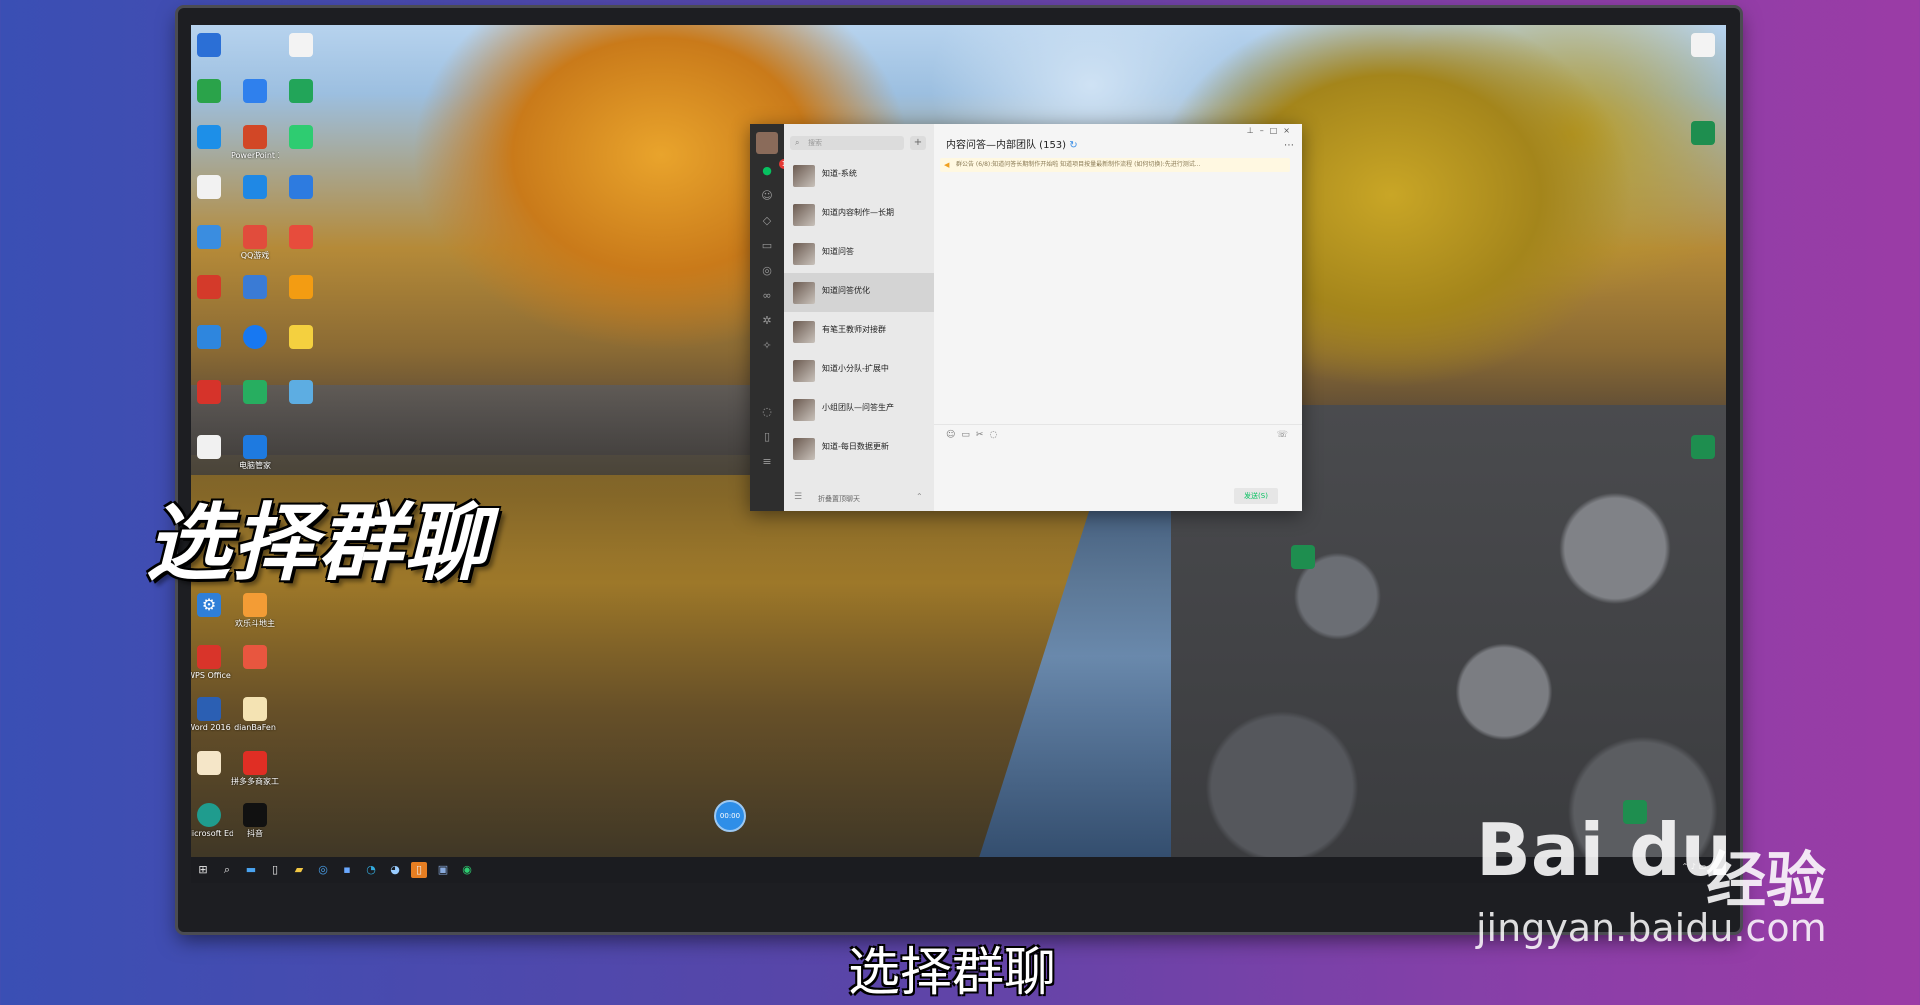 The height and width of the screenshot is (1005, 1920). What do you see at coordinates (1651, 928) in the screenshot?
I see `watermark-url: jingyan.baidu.com` at bounding box center [1651, 928].